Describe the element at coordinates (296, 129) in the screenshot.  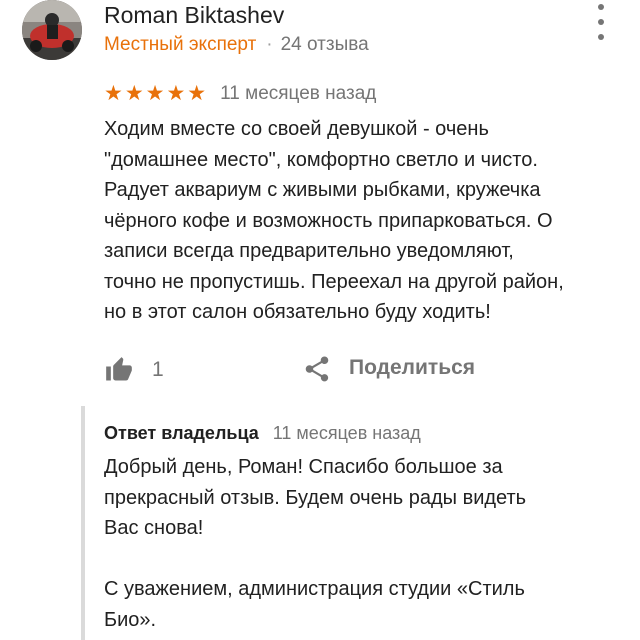
I see `review-text-line: Ходим вместе со своей девушкой - очень` at that location.